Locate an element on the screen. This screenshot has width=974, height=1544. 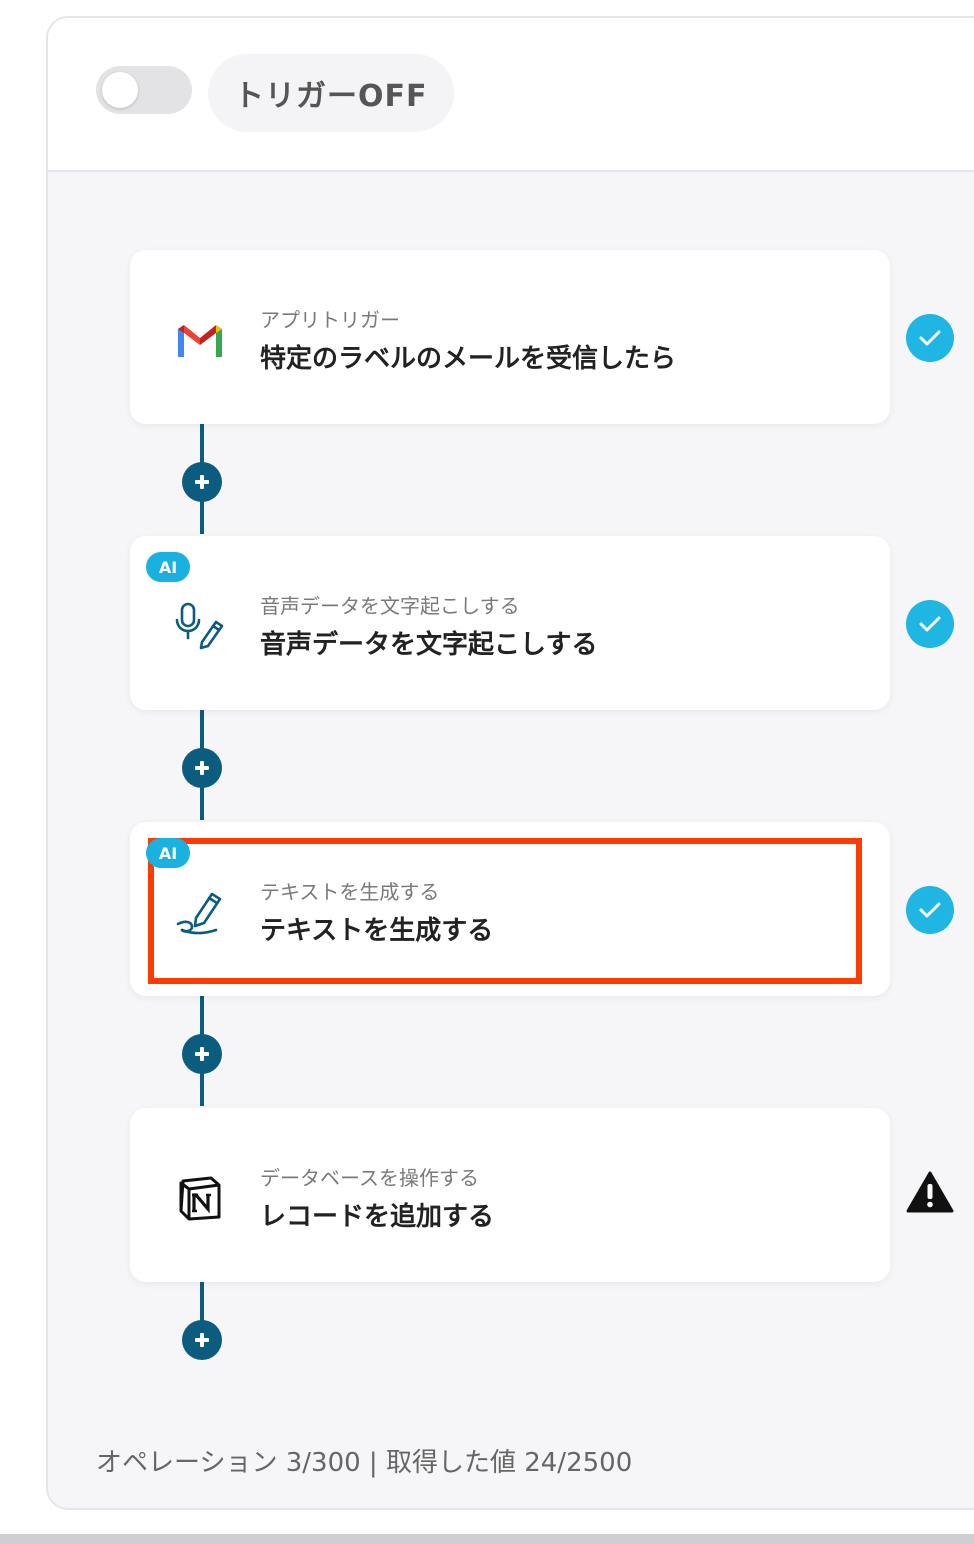
step-action-title: テキストを生成する is located at coordinates (377, 931).